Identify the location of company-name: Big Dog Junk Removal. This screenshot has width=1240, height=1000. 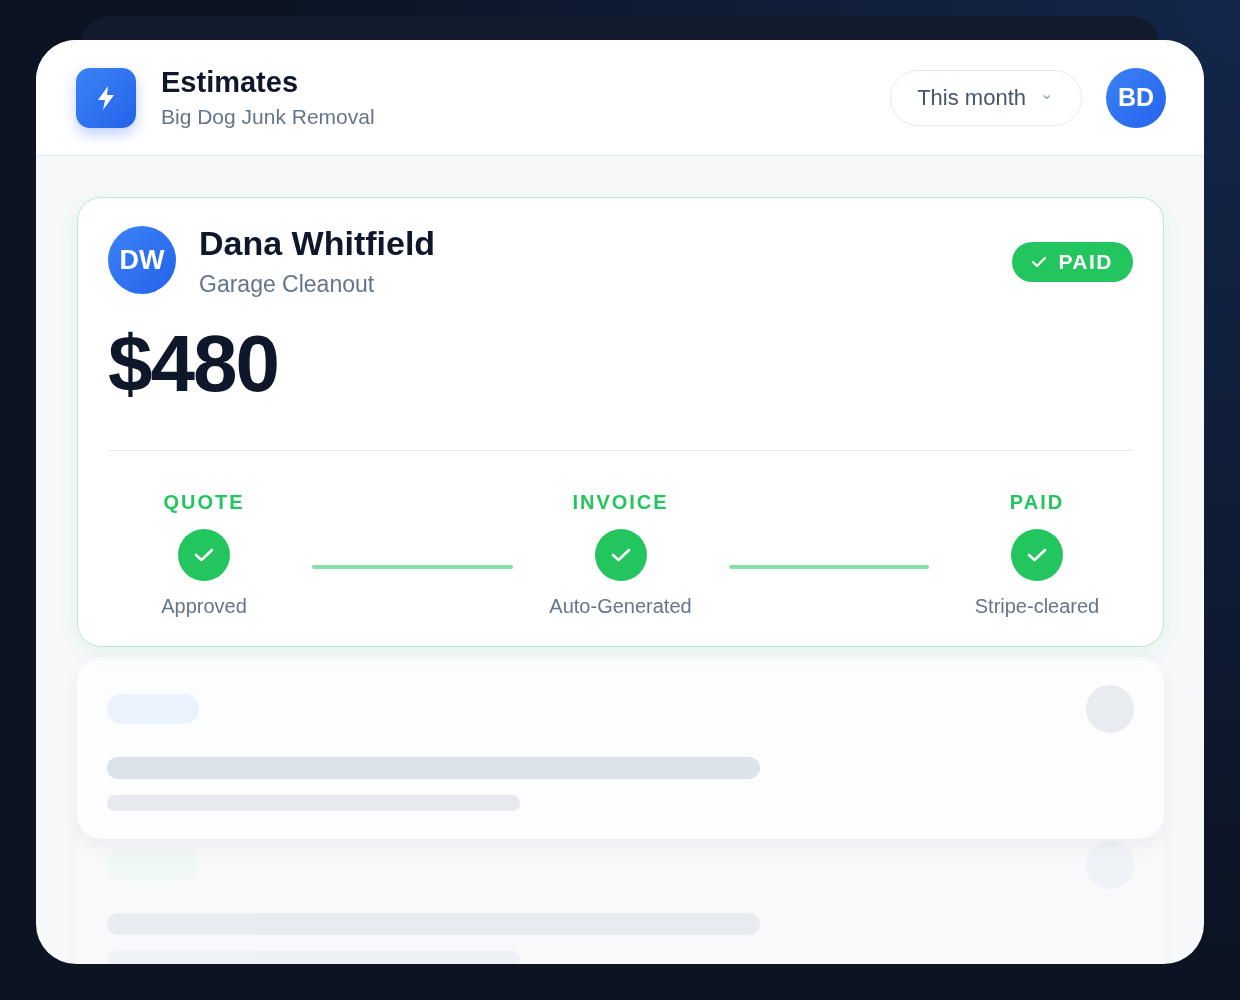
(268, 117).